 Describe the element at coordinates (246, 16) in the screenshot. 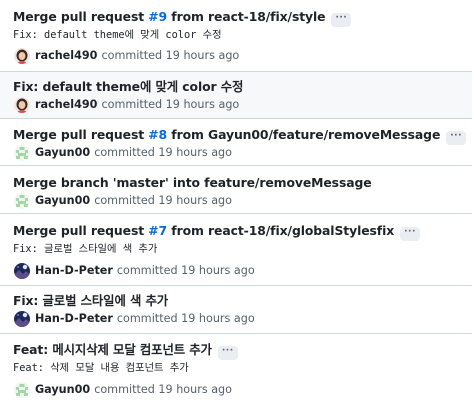

I see `commit-title-text: from react-18/fix/style` at that location.